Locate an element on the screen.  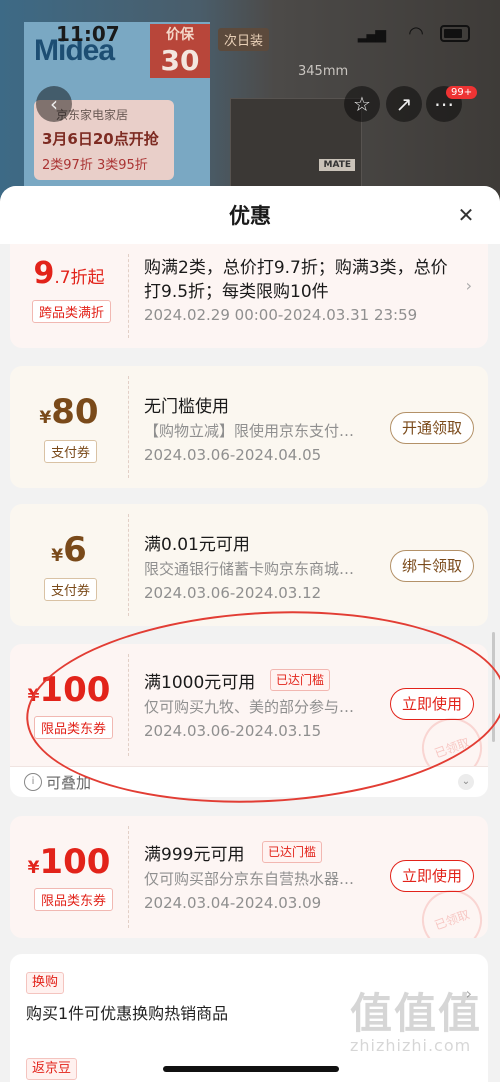
coupon-date: 2024.03.04-2024.03.09 is located at coordinates (233, 903).